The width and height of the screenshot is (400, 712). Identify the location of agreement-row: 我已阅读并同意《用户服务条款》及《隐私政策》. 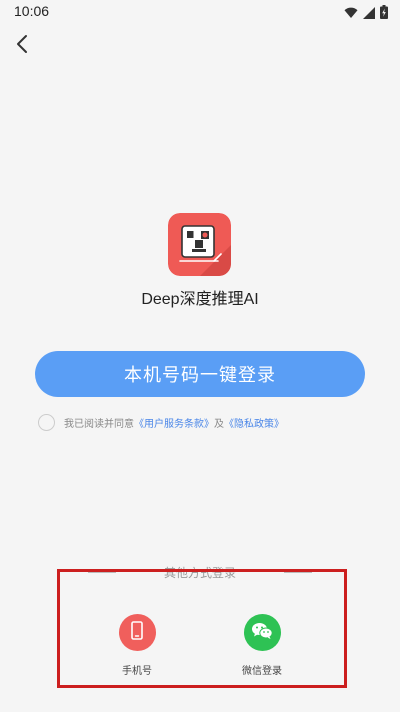
(161, 422).